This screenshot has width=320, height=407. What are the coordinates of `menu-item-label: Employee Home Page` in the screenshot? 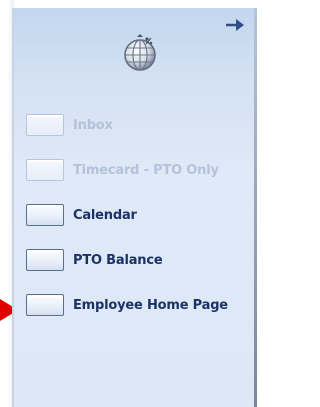 It's located at (150, 305).